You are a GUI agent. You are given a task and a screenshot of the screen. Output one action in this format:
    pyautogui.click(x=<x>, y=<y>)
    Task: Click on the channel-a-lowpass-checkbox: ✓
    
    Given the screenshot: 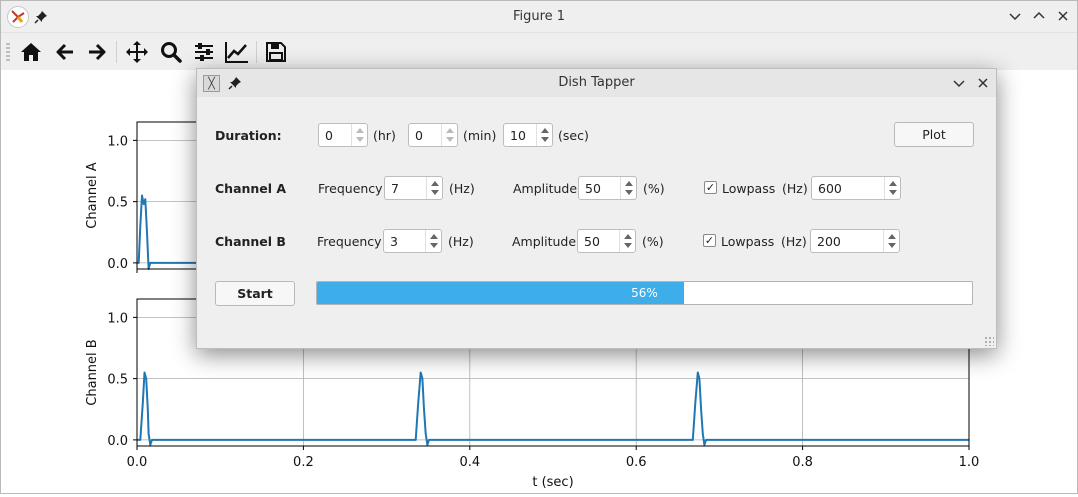 What is the action you would take?
    pyautogui.click(x=710, y=187)
    